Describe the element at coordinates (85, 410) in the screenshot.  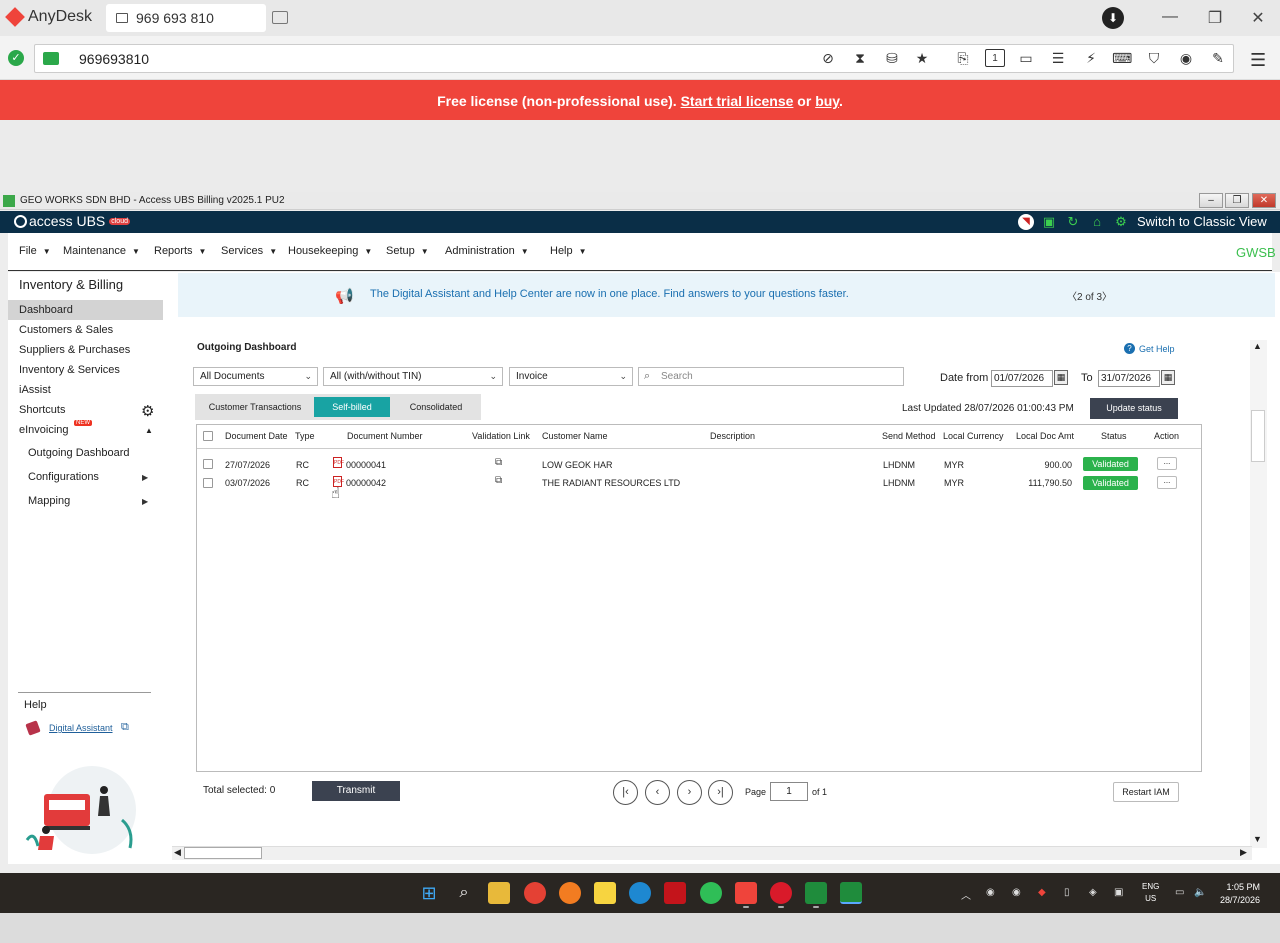
I see `sidebar-item-shortcuts: Shortcuts` at that location.